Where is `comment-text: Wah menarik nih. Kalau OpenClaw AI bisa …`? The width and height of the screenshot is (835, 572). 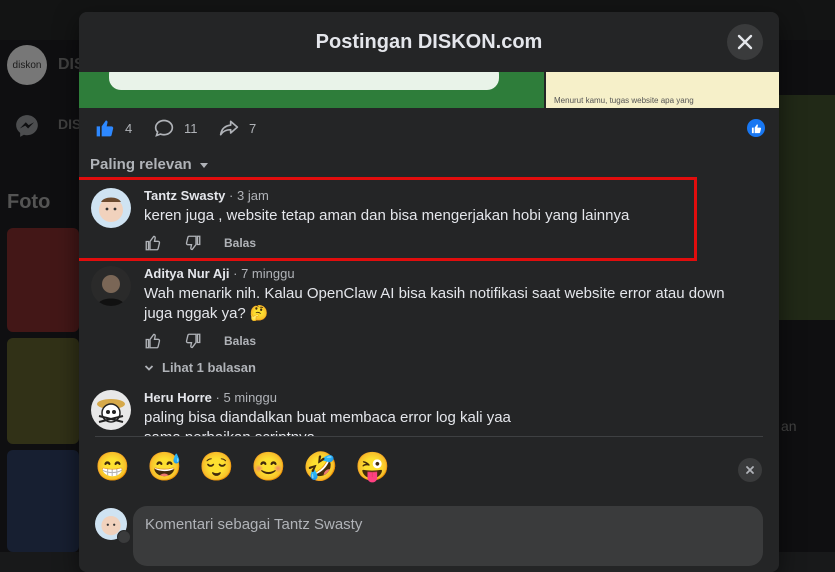 comment-text: Wah menarik nih. Kalau OpenClaw AI bisa … is located at coordinates (434, 303).